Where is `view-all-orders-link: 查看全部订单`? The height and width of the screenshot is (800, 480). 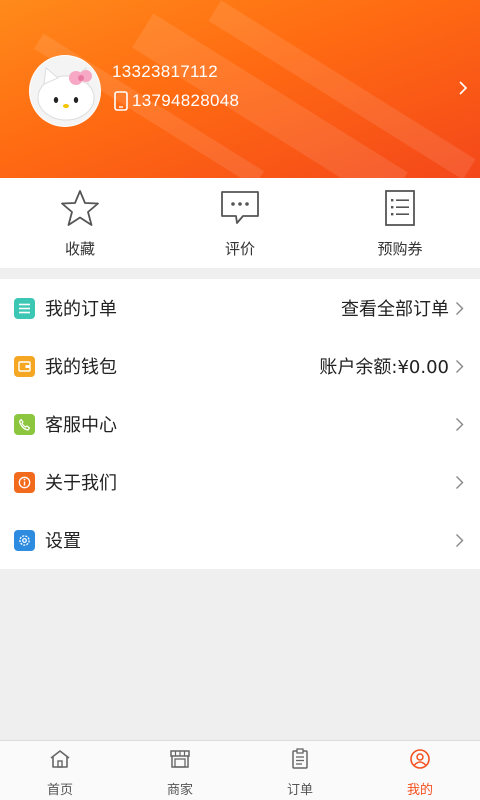
view-all-orders-link: 查看全部订单 is located at coordinates (395, 308).